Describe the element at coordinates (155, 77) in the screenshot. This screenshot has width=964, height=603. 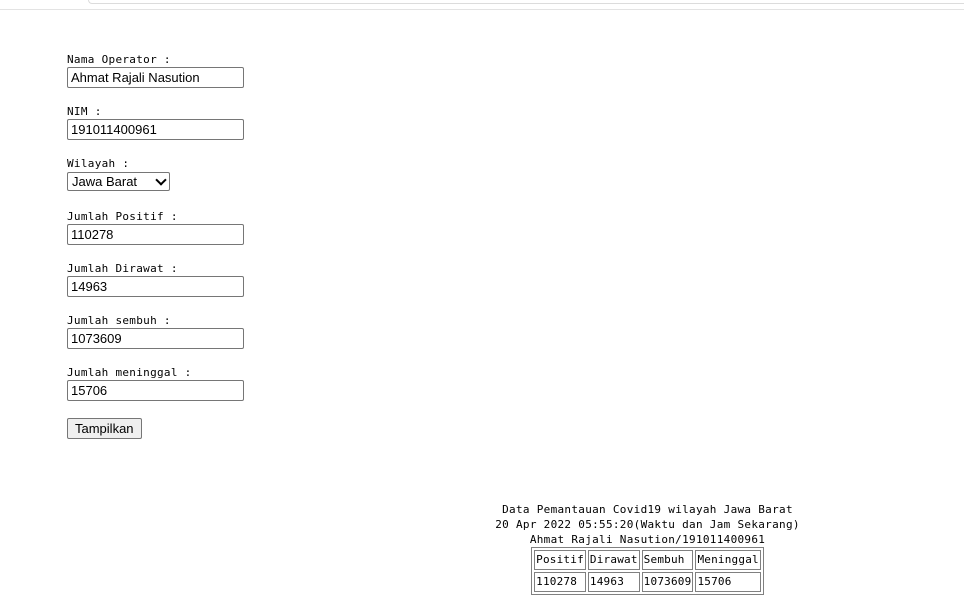
I see `operator-input` at that location.